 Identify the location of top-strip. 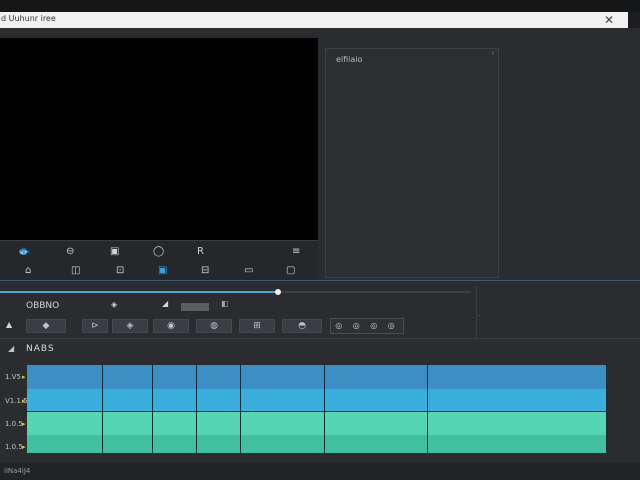
(320, 6).